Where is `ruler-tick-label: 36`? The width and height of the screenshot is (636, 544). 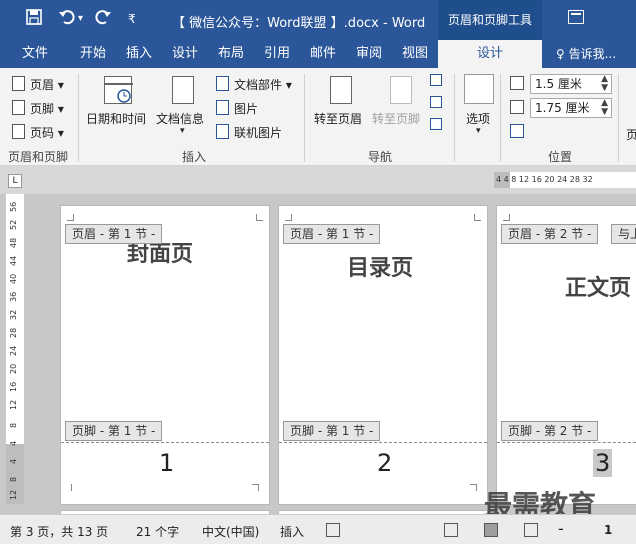
ruler-tick-label: 36 is located at coordinates (13, 296).